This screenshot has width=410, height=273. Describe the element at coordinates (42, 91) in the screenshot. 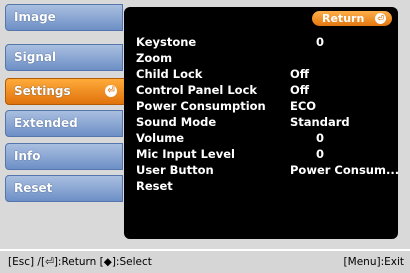

I see `sidebar-item-label: Settings` at that location.